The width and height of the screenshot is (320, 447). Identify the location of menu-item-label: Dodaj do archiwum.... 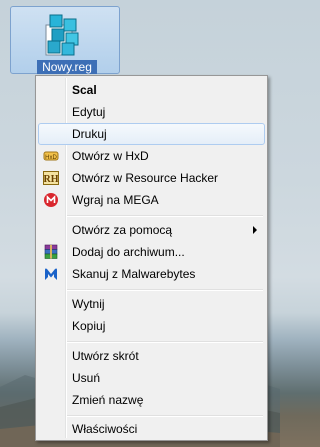
(128, 252).